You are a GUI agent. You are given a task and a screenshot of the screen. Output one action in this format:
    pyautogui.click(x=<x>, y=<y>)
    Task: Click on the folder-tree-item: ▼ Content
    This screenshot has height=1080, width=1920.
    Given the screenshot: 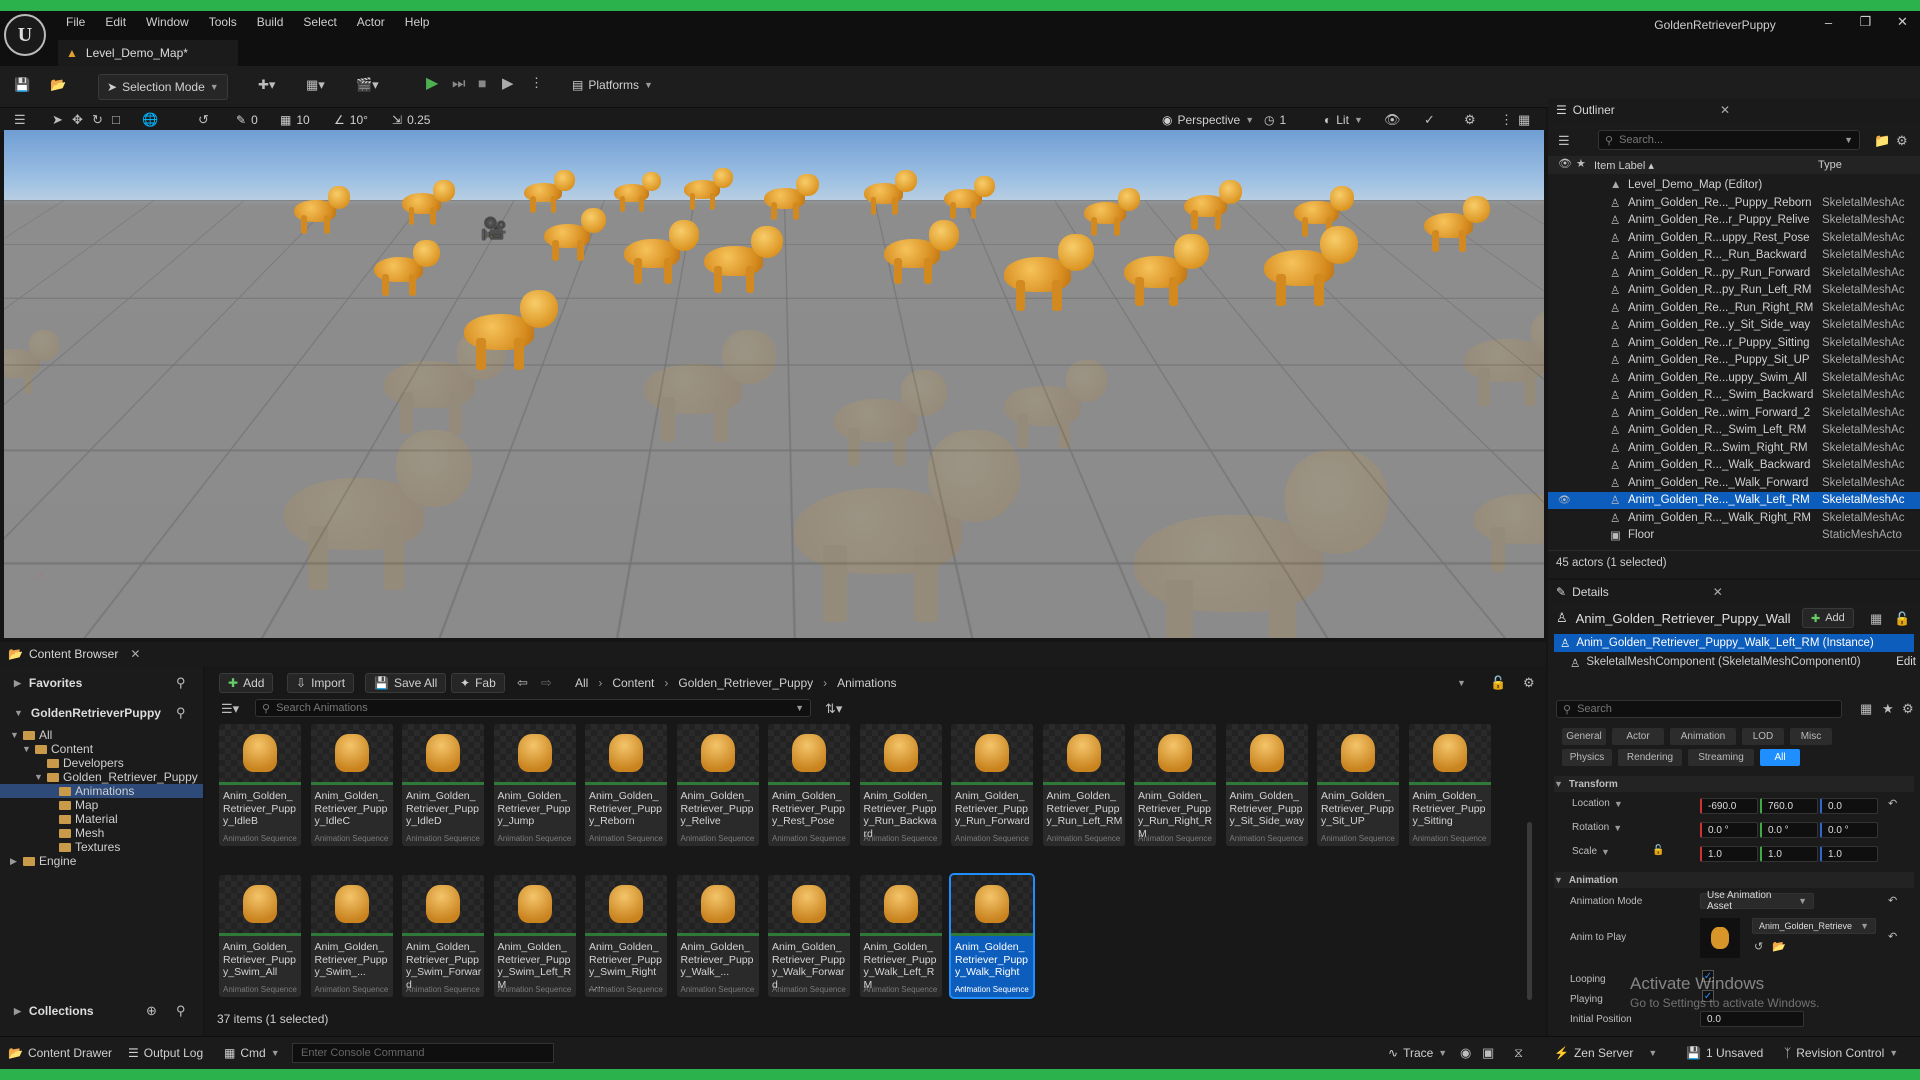 What is the action you would take?
    pyautogui.click(x=101, y=749)
    